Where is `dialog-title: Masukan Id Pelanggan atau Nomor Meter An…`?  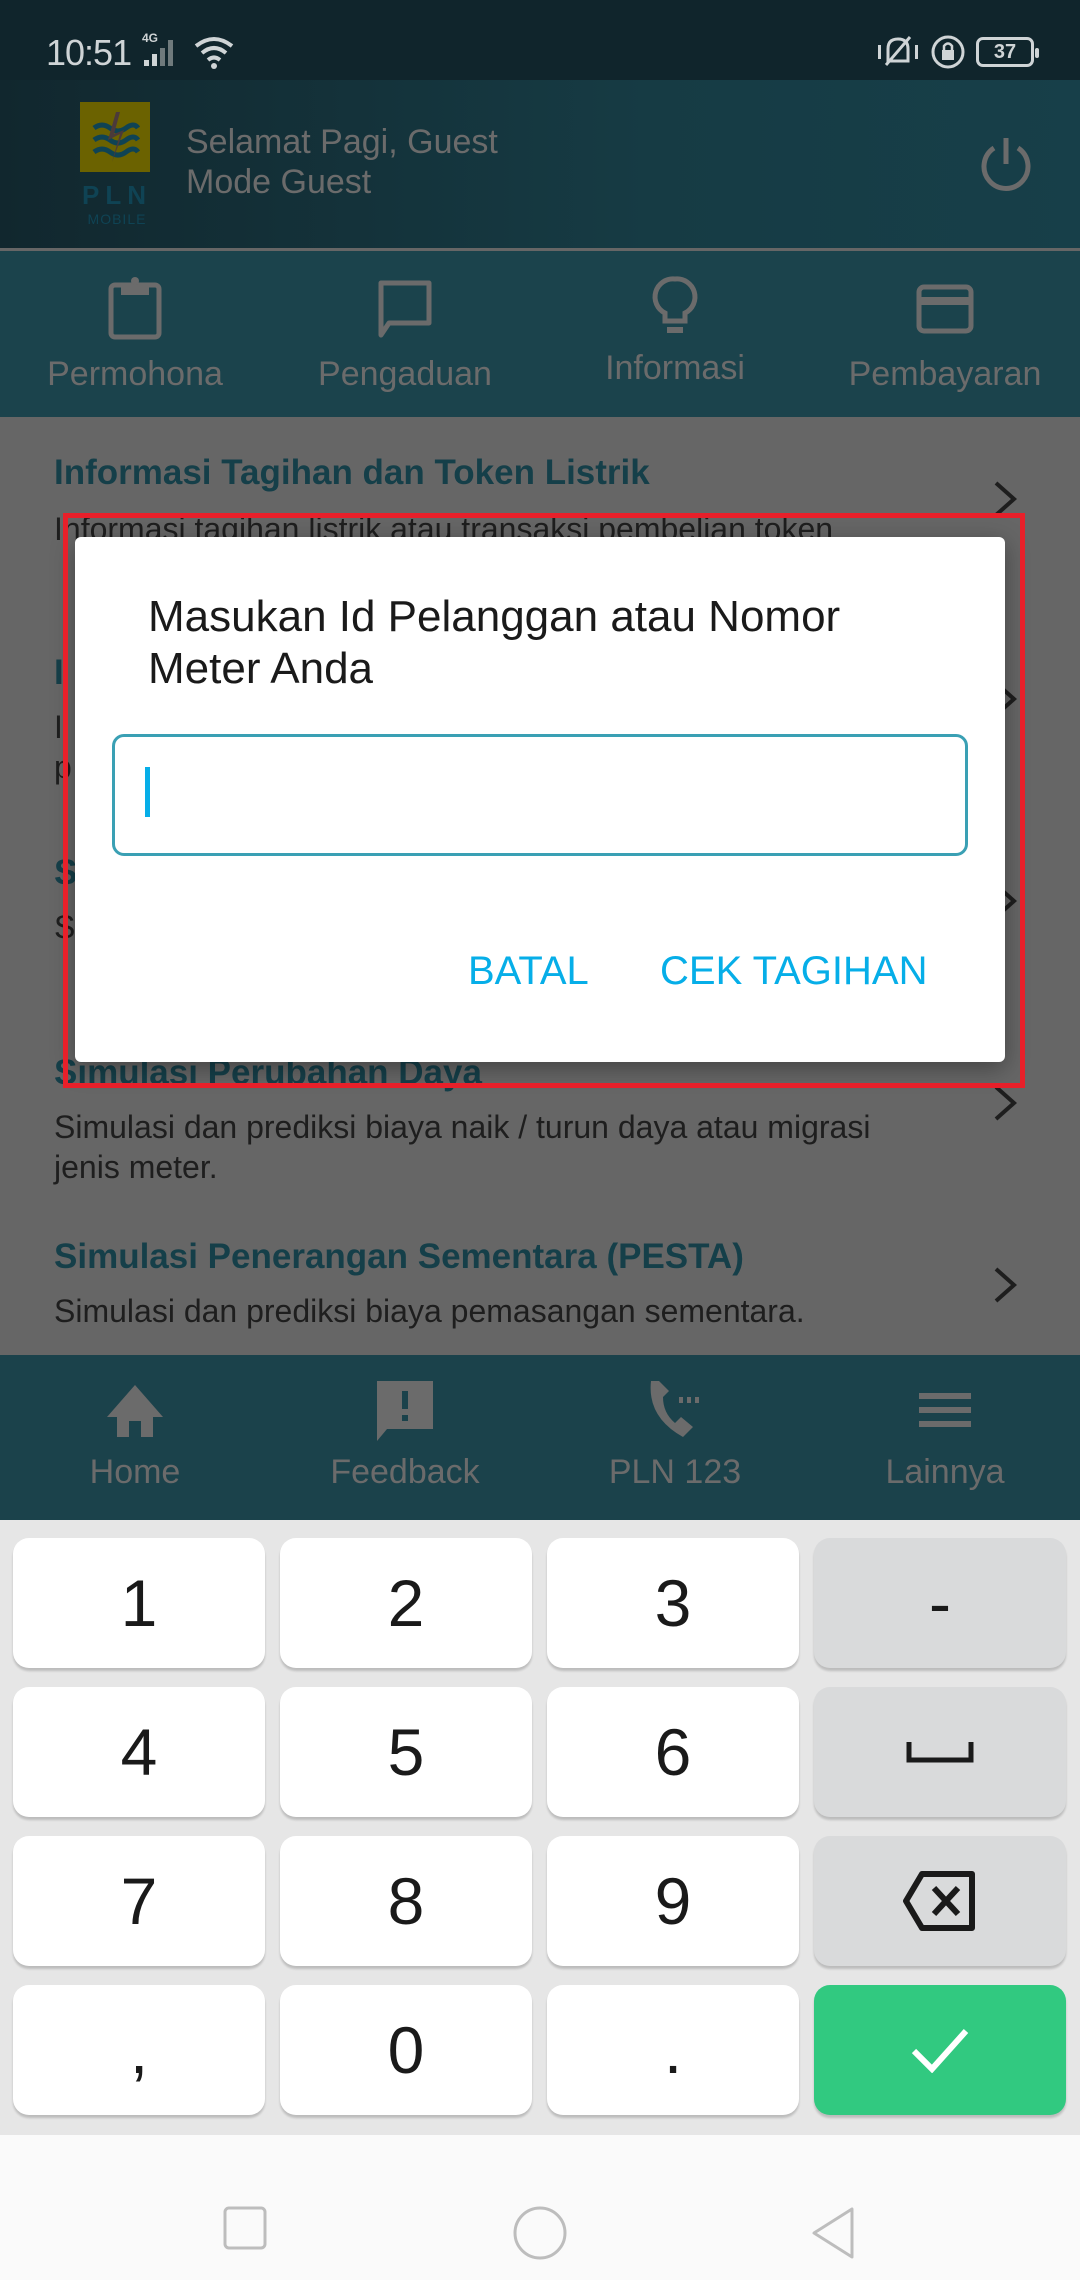
dialog-title: Masukan Id Pelanggan atau Nomor Meter An… is located at coordinates (494, 642).